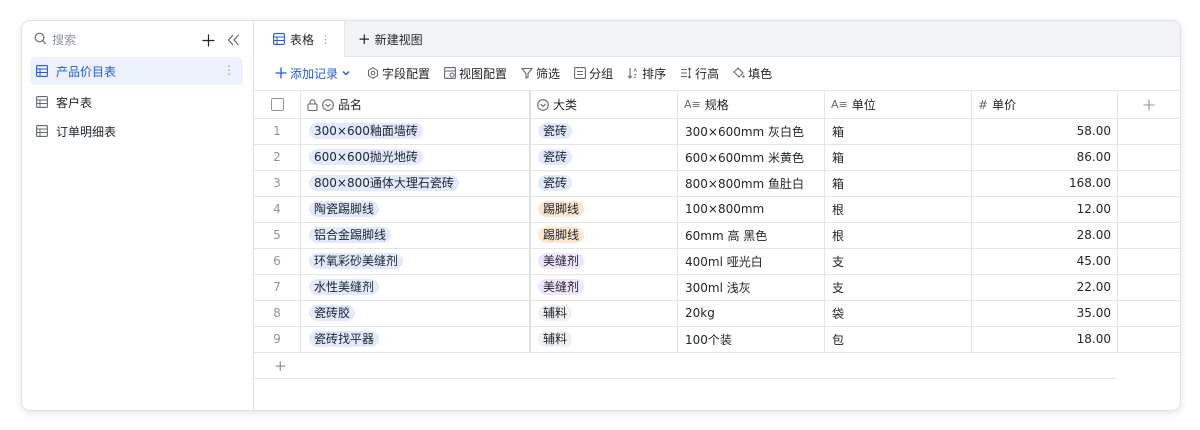  Describe the element at coordinates (416, 313) in the screenshot. I see `cell-name: 瓷砖胶` at that location.